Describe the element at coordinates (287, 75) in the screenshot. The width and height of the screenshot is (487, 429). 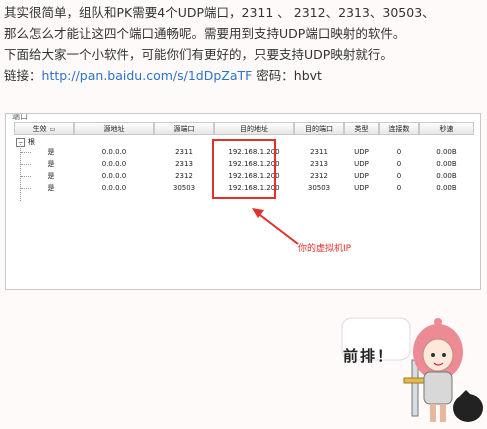
I see `password-text: 密码：hbvt` at that location.